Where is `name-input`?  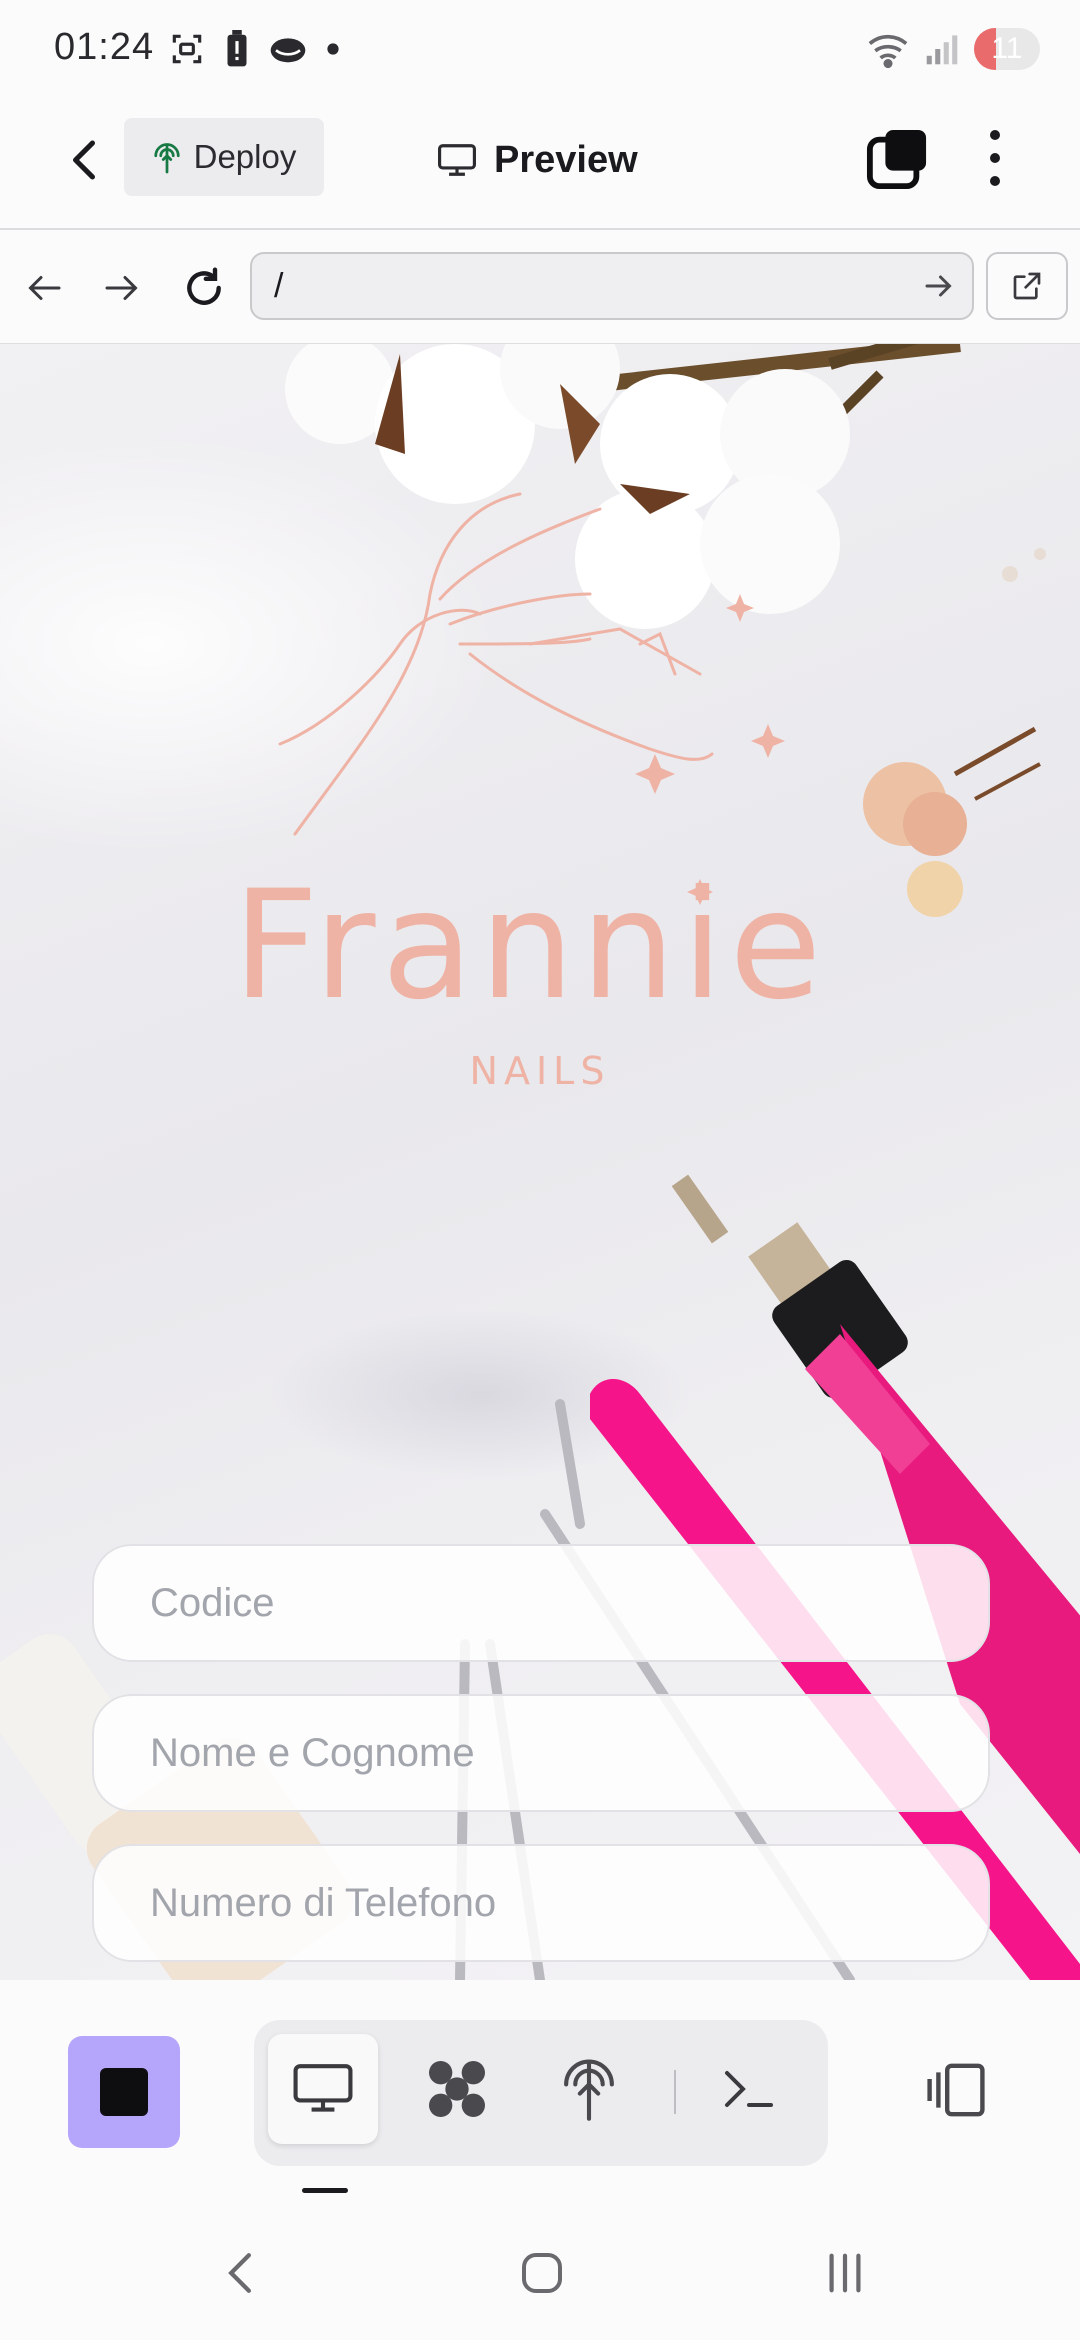 name-input is located at coordinates (569, 1753).